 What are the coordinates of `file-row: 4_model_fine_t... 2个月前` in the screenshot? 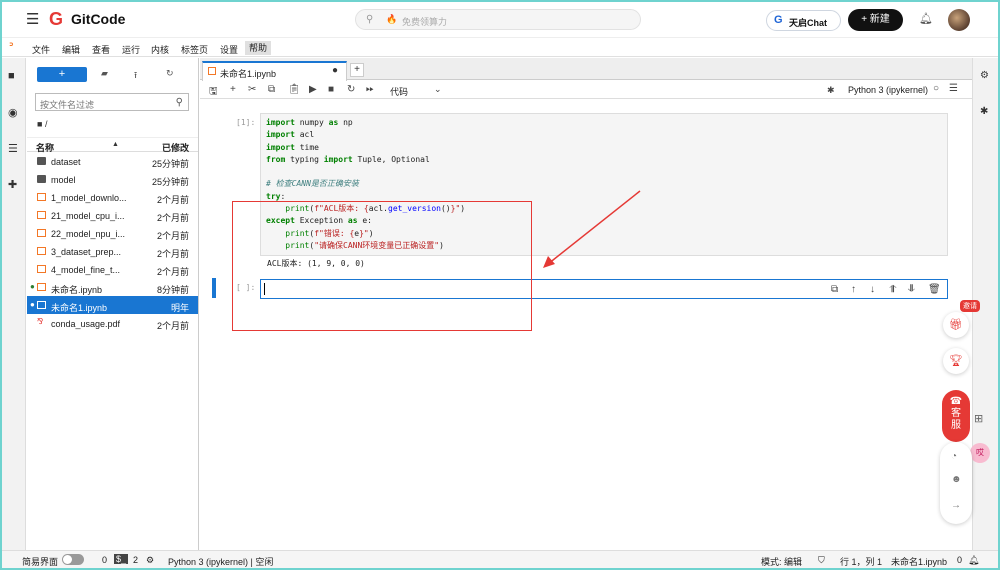 It's located at (112, 269).